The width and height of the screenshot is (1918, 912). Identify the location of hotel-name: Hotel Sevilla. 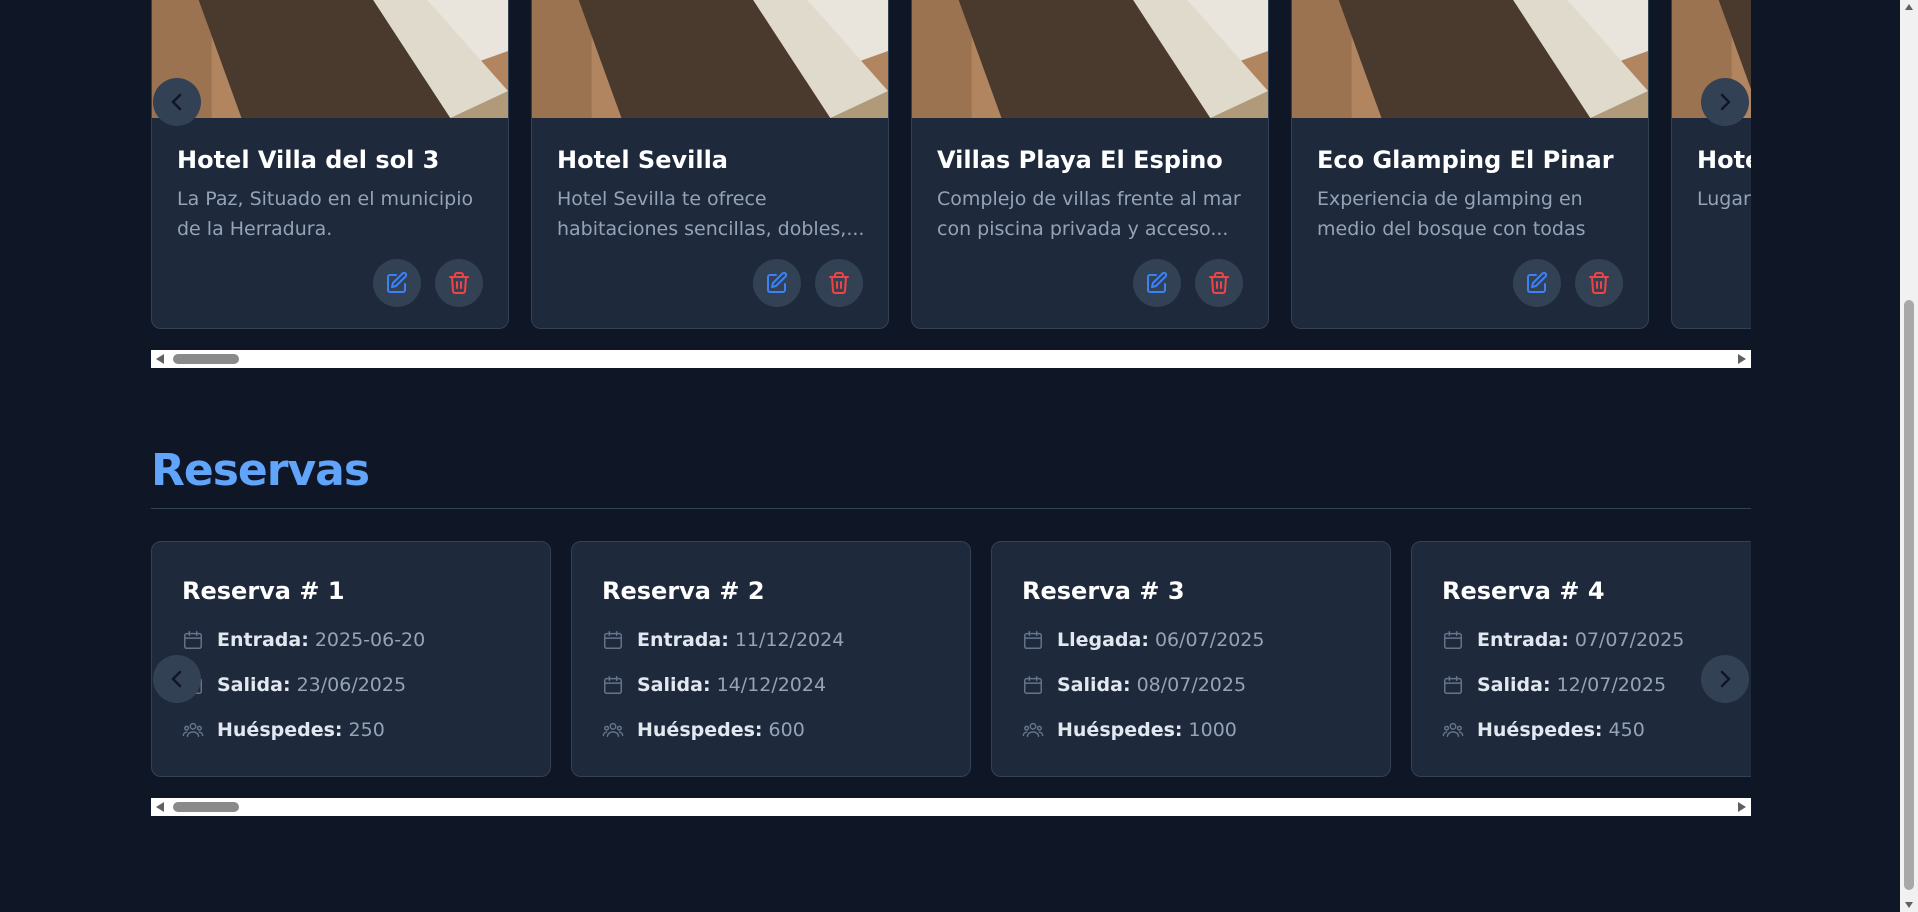
(642, 160).